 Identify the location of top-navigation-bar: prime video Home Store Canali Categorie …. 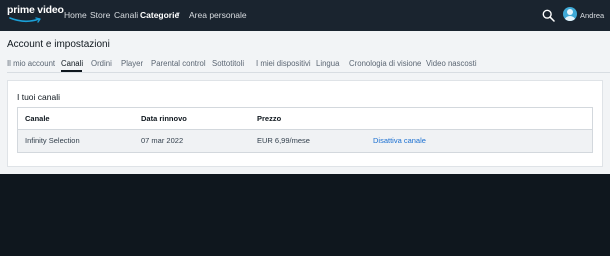
(305, 15).